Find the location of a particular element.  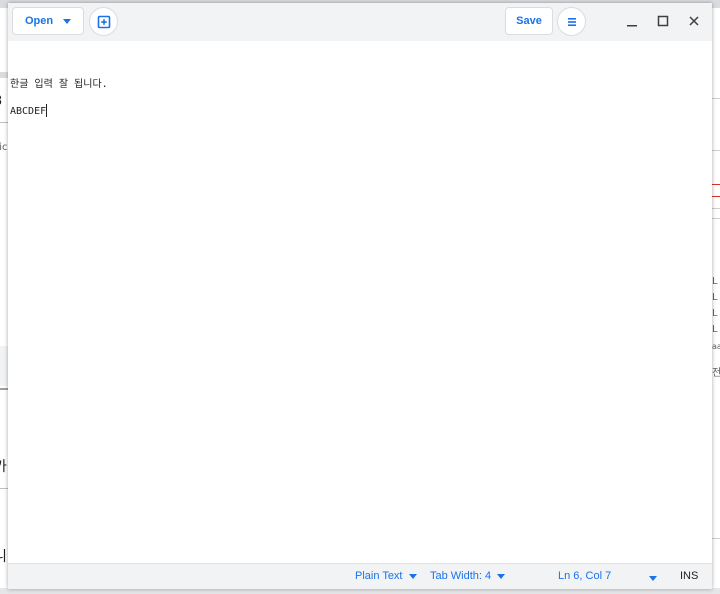

status-bar: Plain Text Tab Width: 4 Ln 6, Col 7 INS is located at coordinates (360, 576).